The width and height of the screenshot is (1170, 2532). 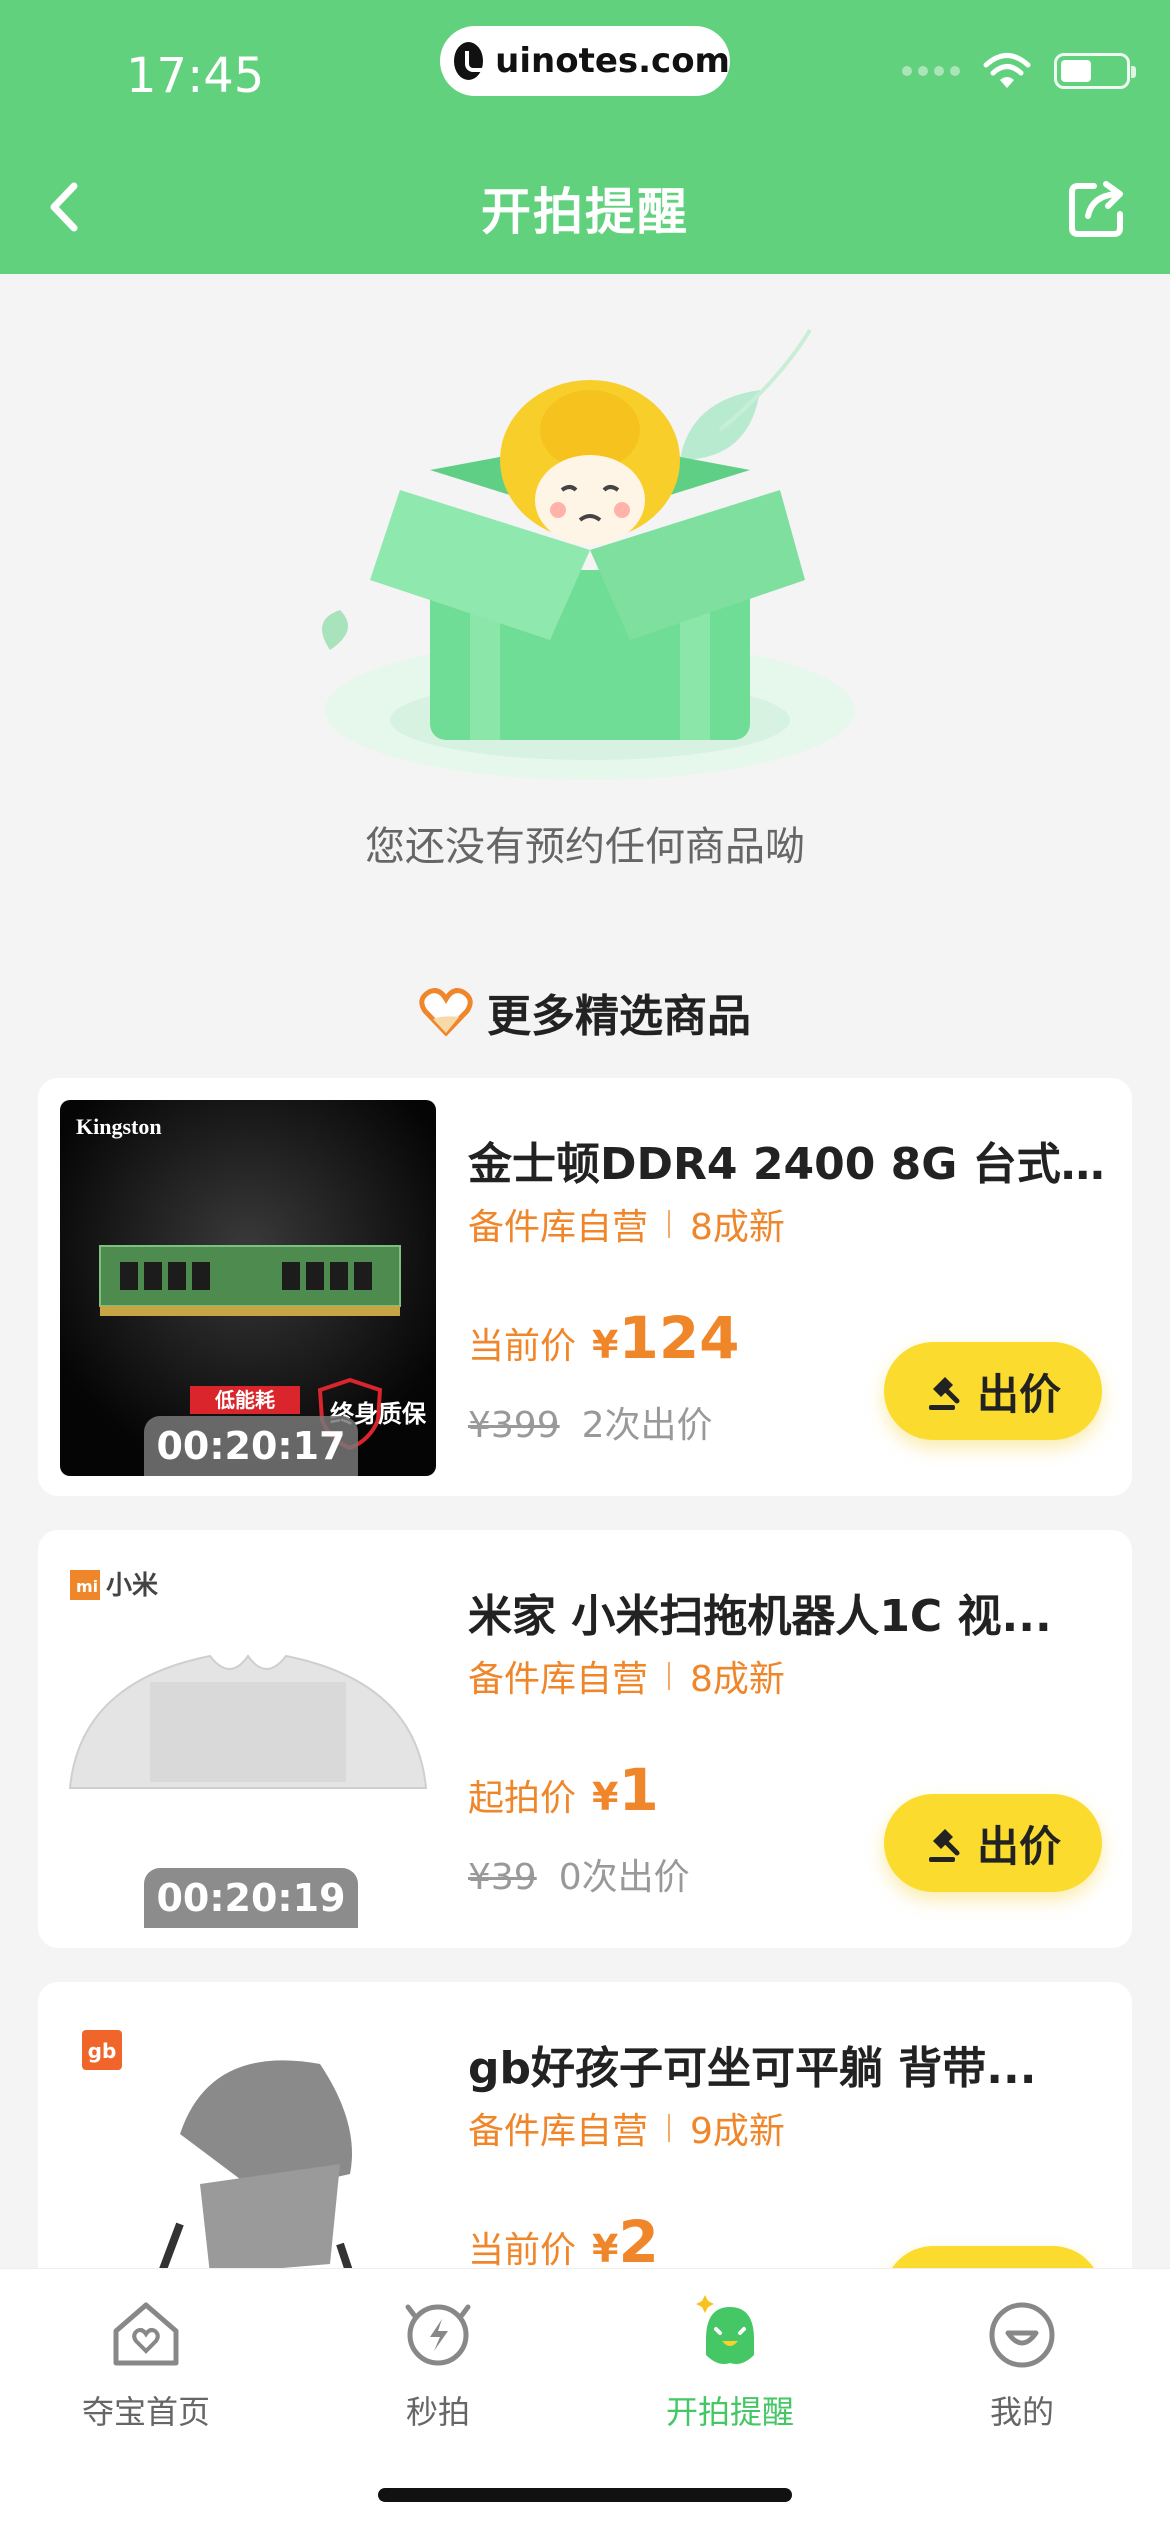 I want to click on url-text: uinotes.com, so click(x=612, y=61).